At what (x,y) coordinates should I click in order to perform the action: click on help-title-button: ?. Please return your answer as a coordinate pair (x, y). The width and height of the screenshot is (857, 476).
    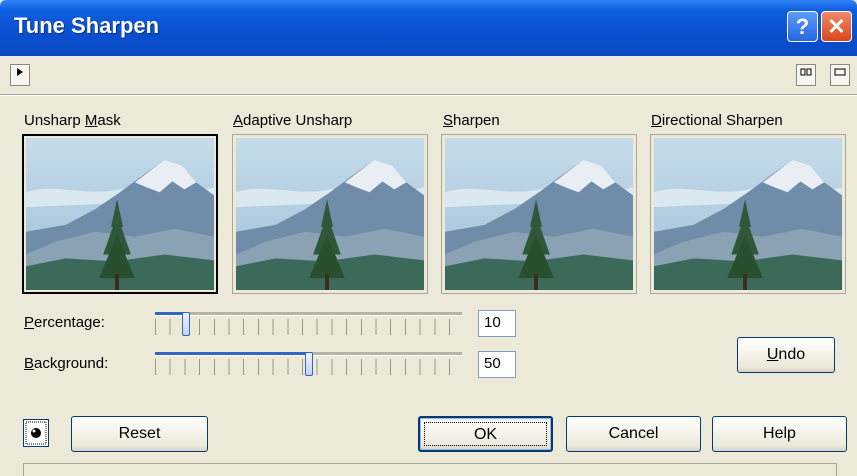
    Looking at the image, I should click on (802, 26).